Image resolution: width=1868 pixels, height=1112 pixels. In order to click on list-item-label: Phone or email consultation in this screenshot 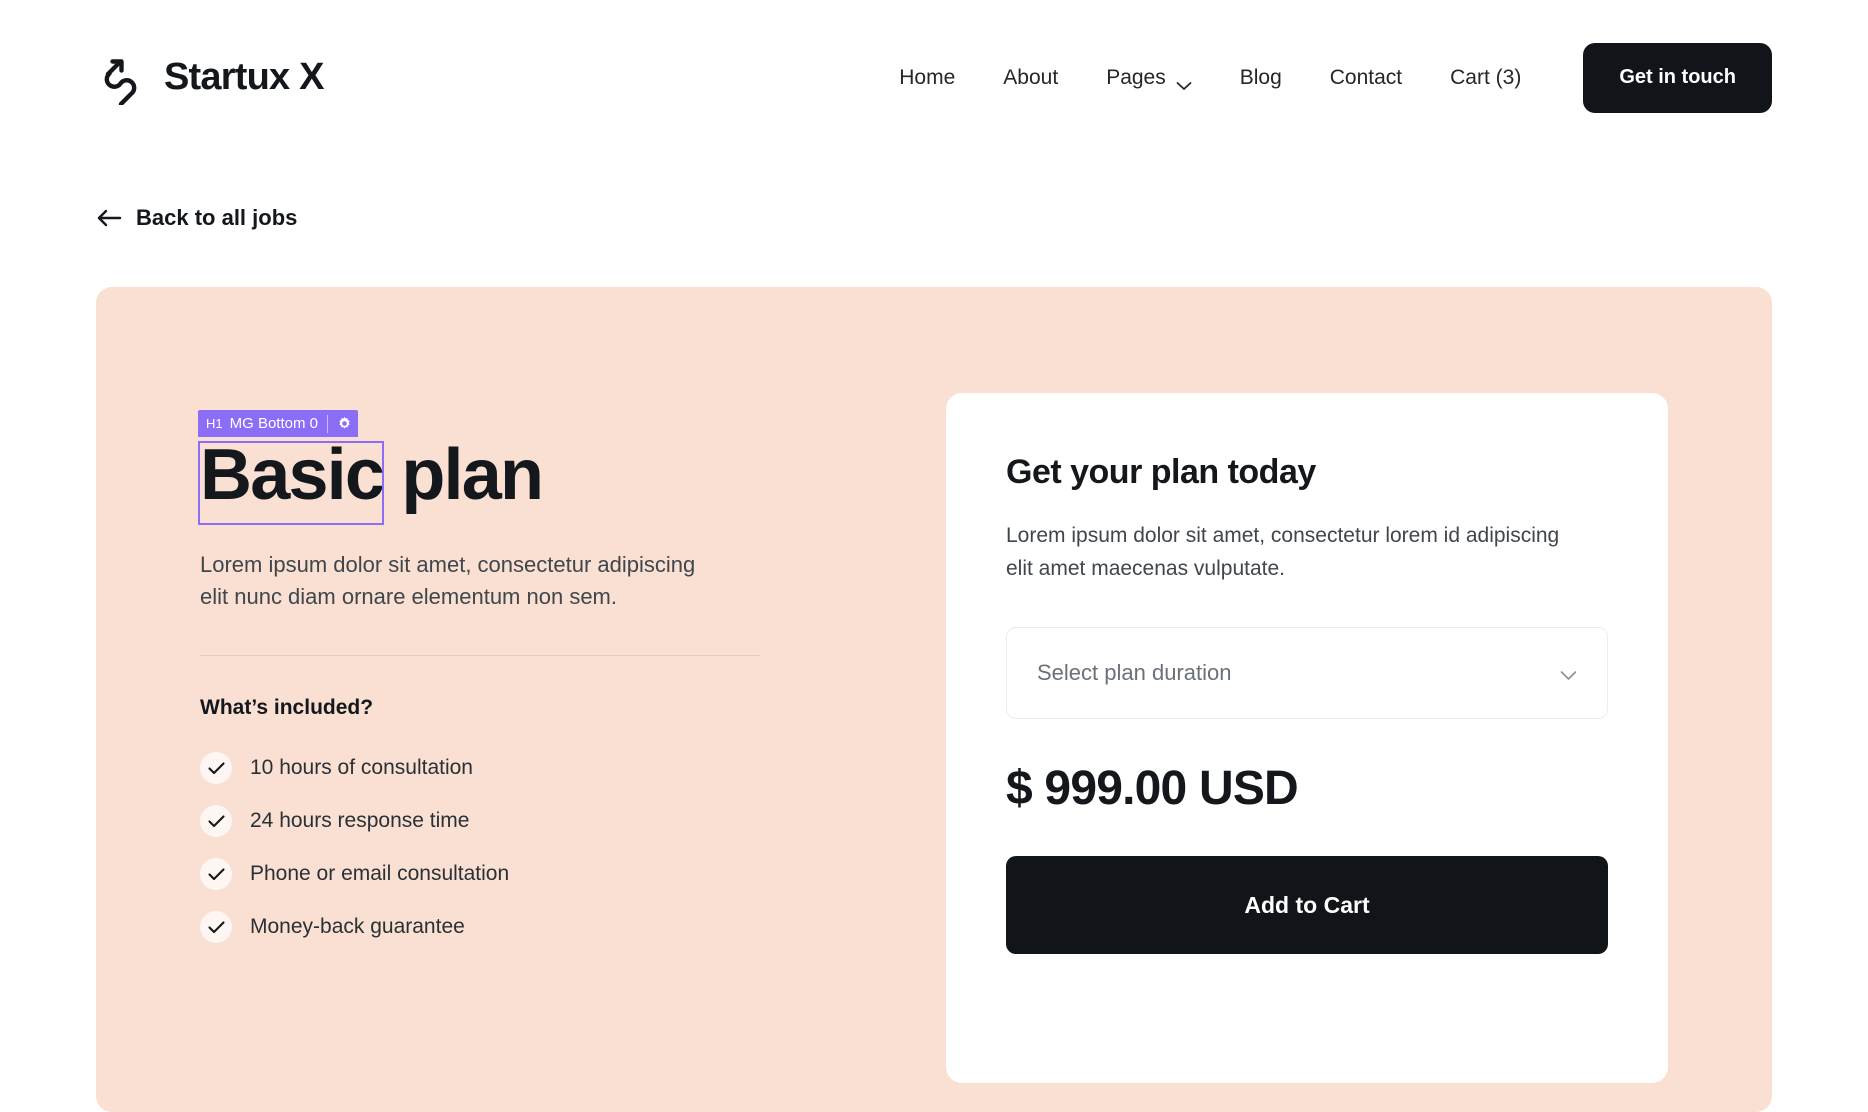, I will do `click(380, 874)`.